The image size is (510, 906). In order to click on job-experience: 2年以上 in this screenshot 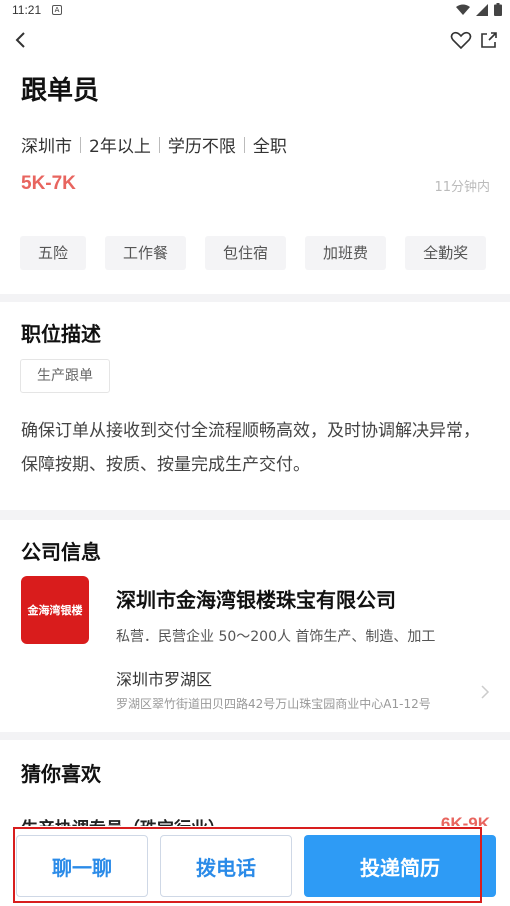, I will do `click(120, 147)`.